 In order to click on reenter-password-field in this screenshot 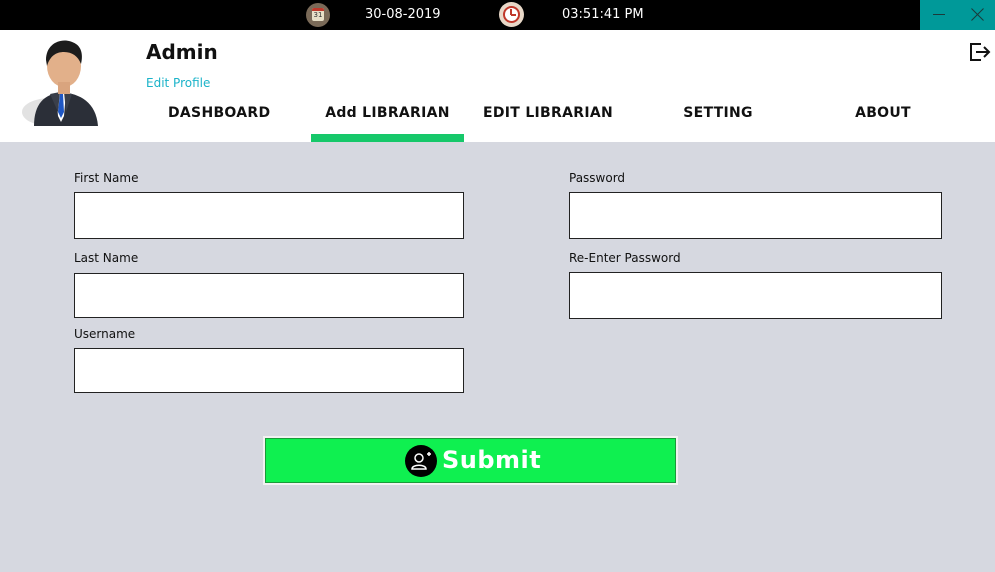, I will do `click(755, 295)`.